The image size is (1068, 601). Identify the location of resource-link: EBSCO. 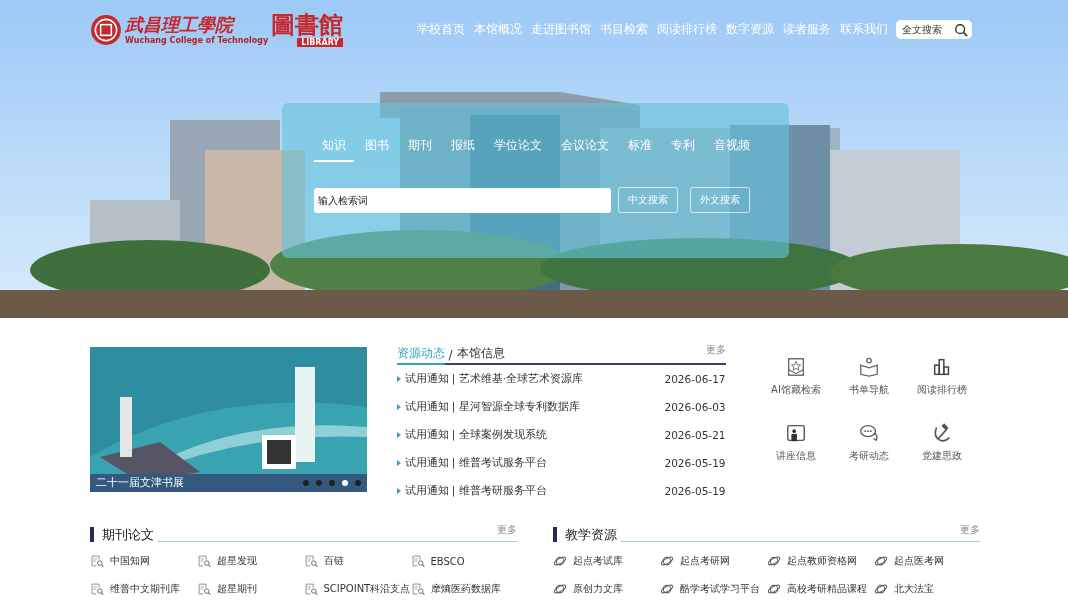
(464, 561).